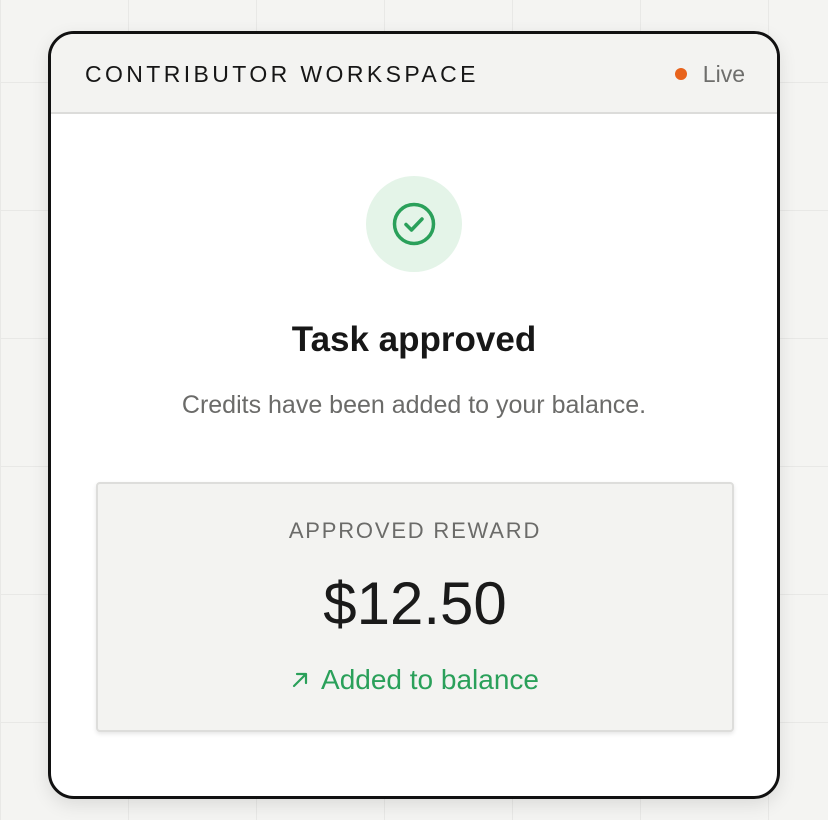 The height and width of the screenshot is (820, 828). I want to click on live-status: Live, so click(709, 74).